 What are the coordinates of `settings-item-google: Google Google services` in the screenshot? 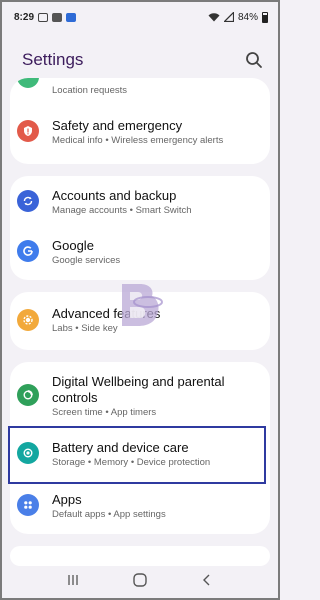 It's located at (140, 254).